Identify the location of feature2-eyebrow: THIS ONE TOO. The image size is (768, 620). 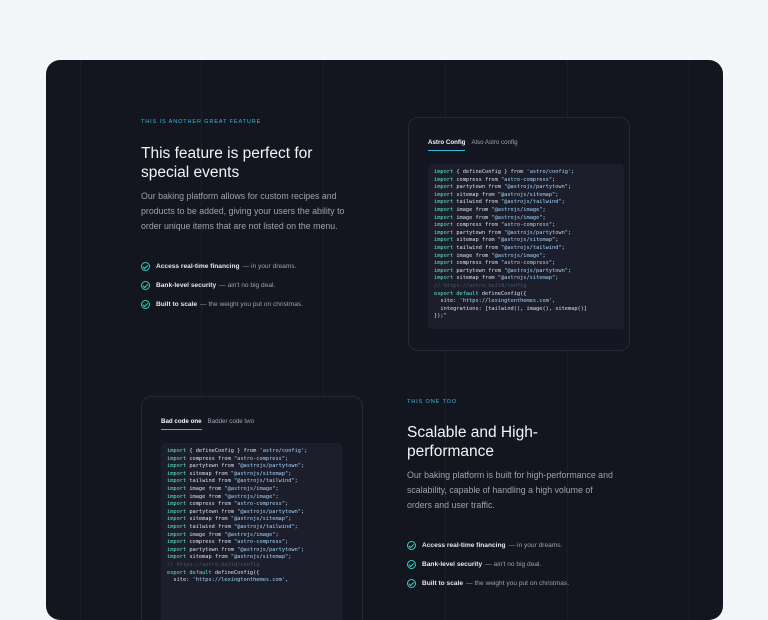
(432, 402).